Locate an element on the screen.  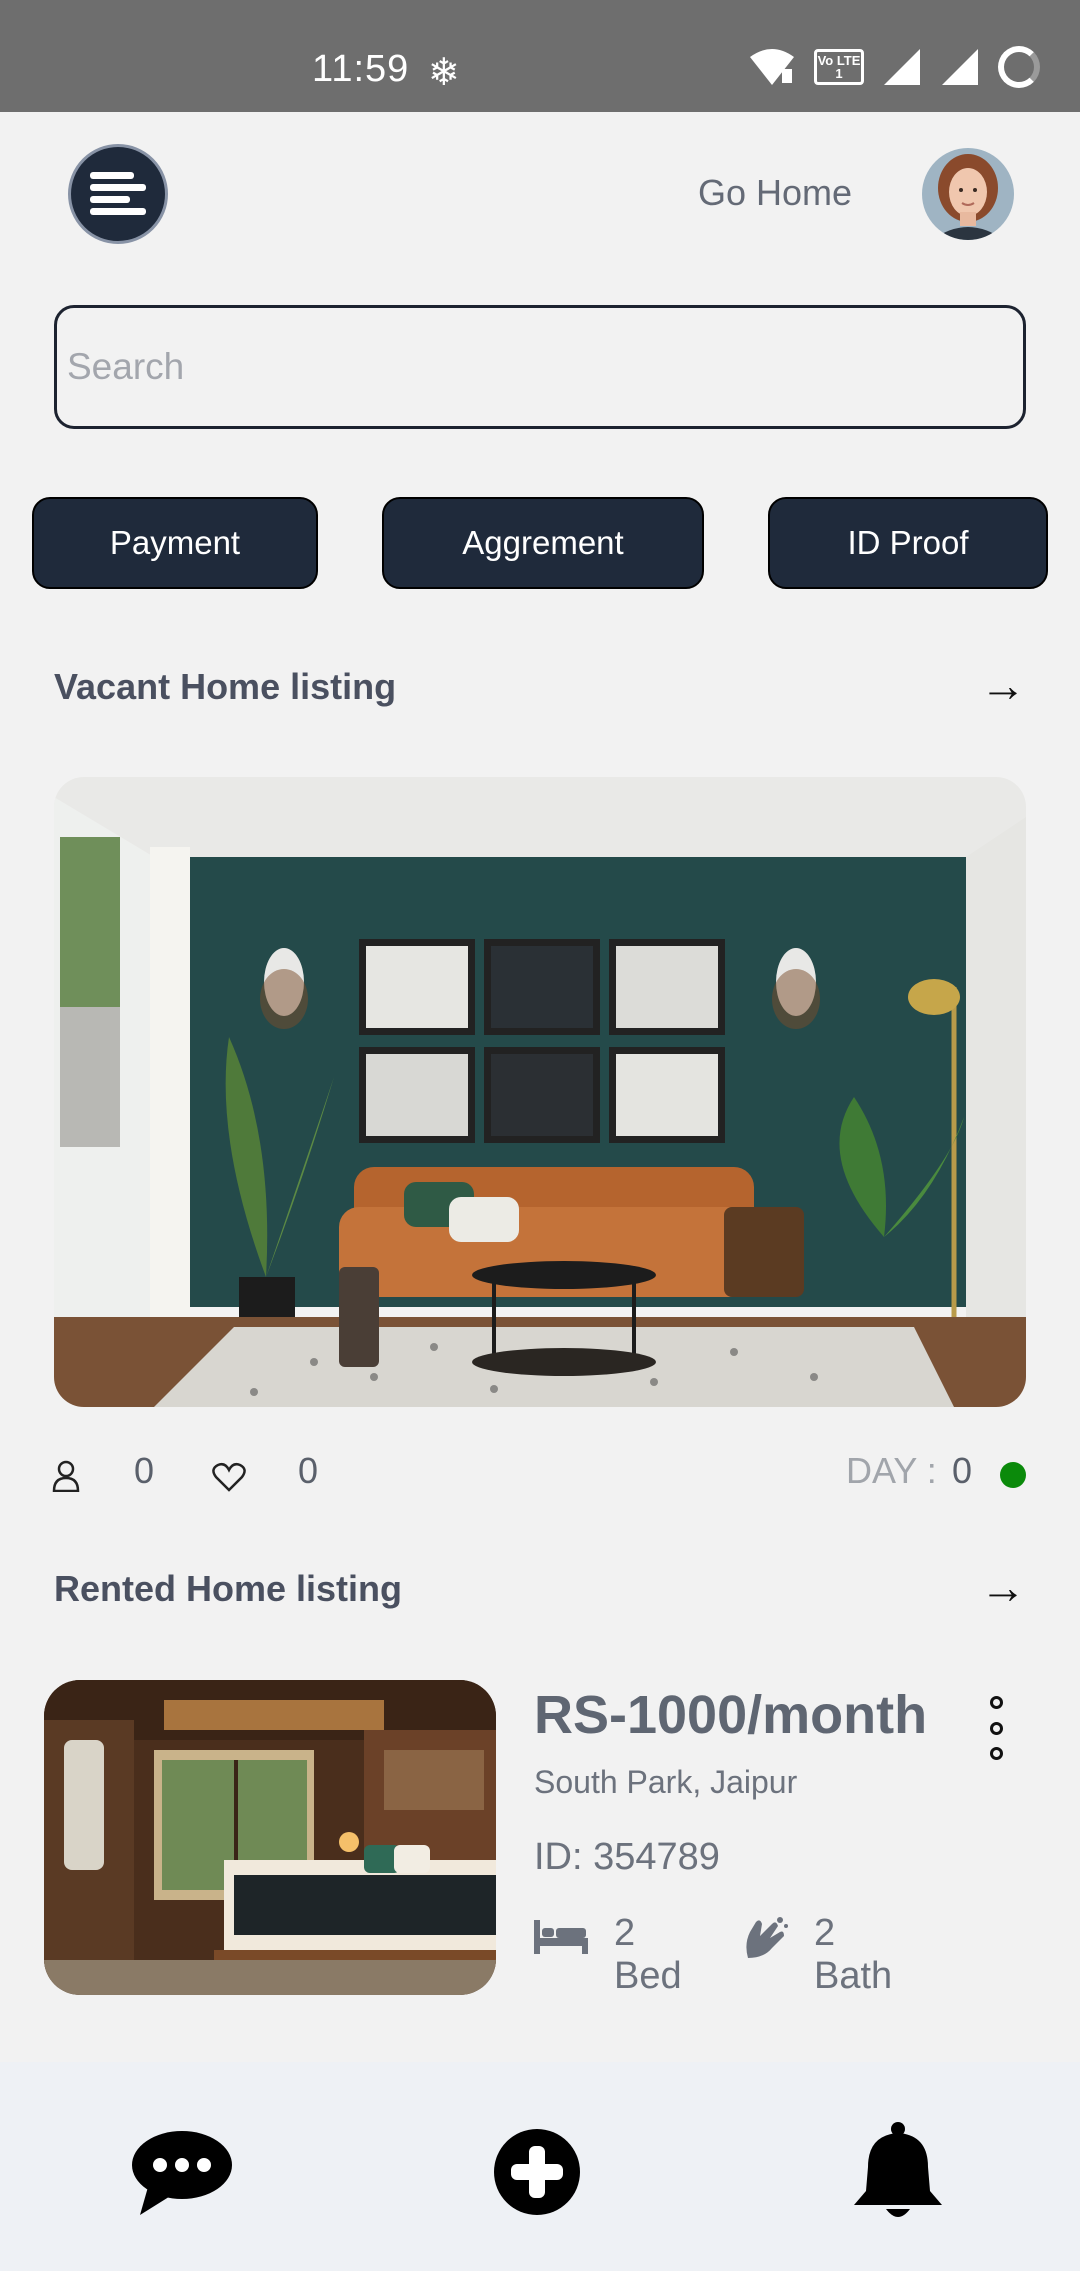
bath-icon is located at coordinates (767, 1937).